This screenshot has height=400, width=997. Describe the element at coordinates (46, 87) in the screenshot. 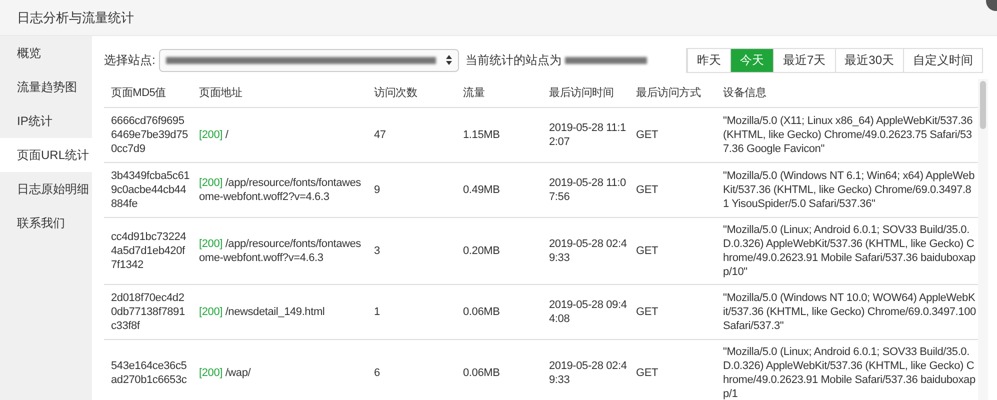

I see `sidebar-item: 流量趋势图` at that location.